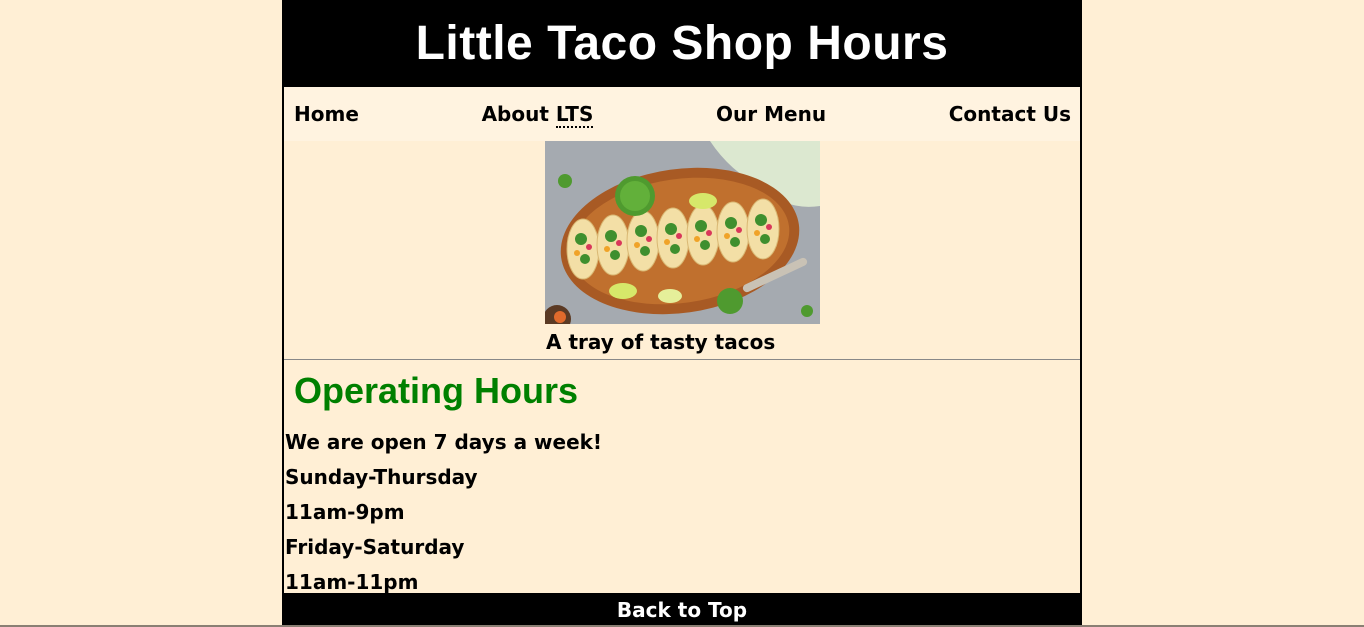 The height and width of the screenshot is (627, 1364). I want to click on main-nav: Home About LTS Our Menu Contact Us, so click(682, 114).